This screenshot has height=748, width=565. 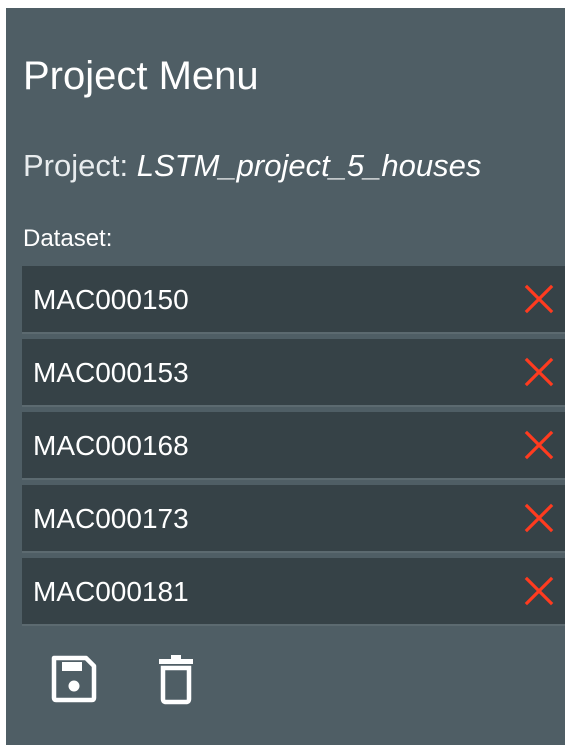 I want to click on dataset-name: MAC000168, so click(x=111, y=445).